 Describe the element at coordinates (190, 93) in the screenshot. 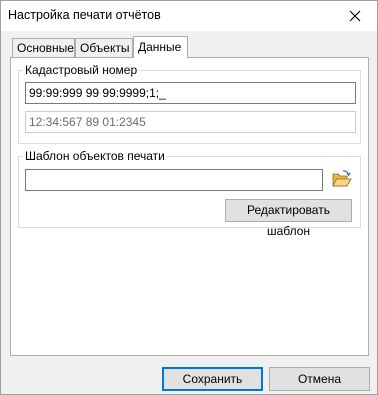

I see `cadastral-mask-input: 99:99:999 99 99:9999;1;_` at that location.